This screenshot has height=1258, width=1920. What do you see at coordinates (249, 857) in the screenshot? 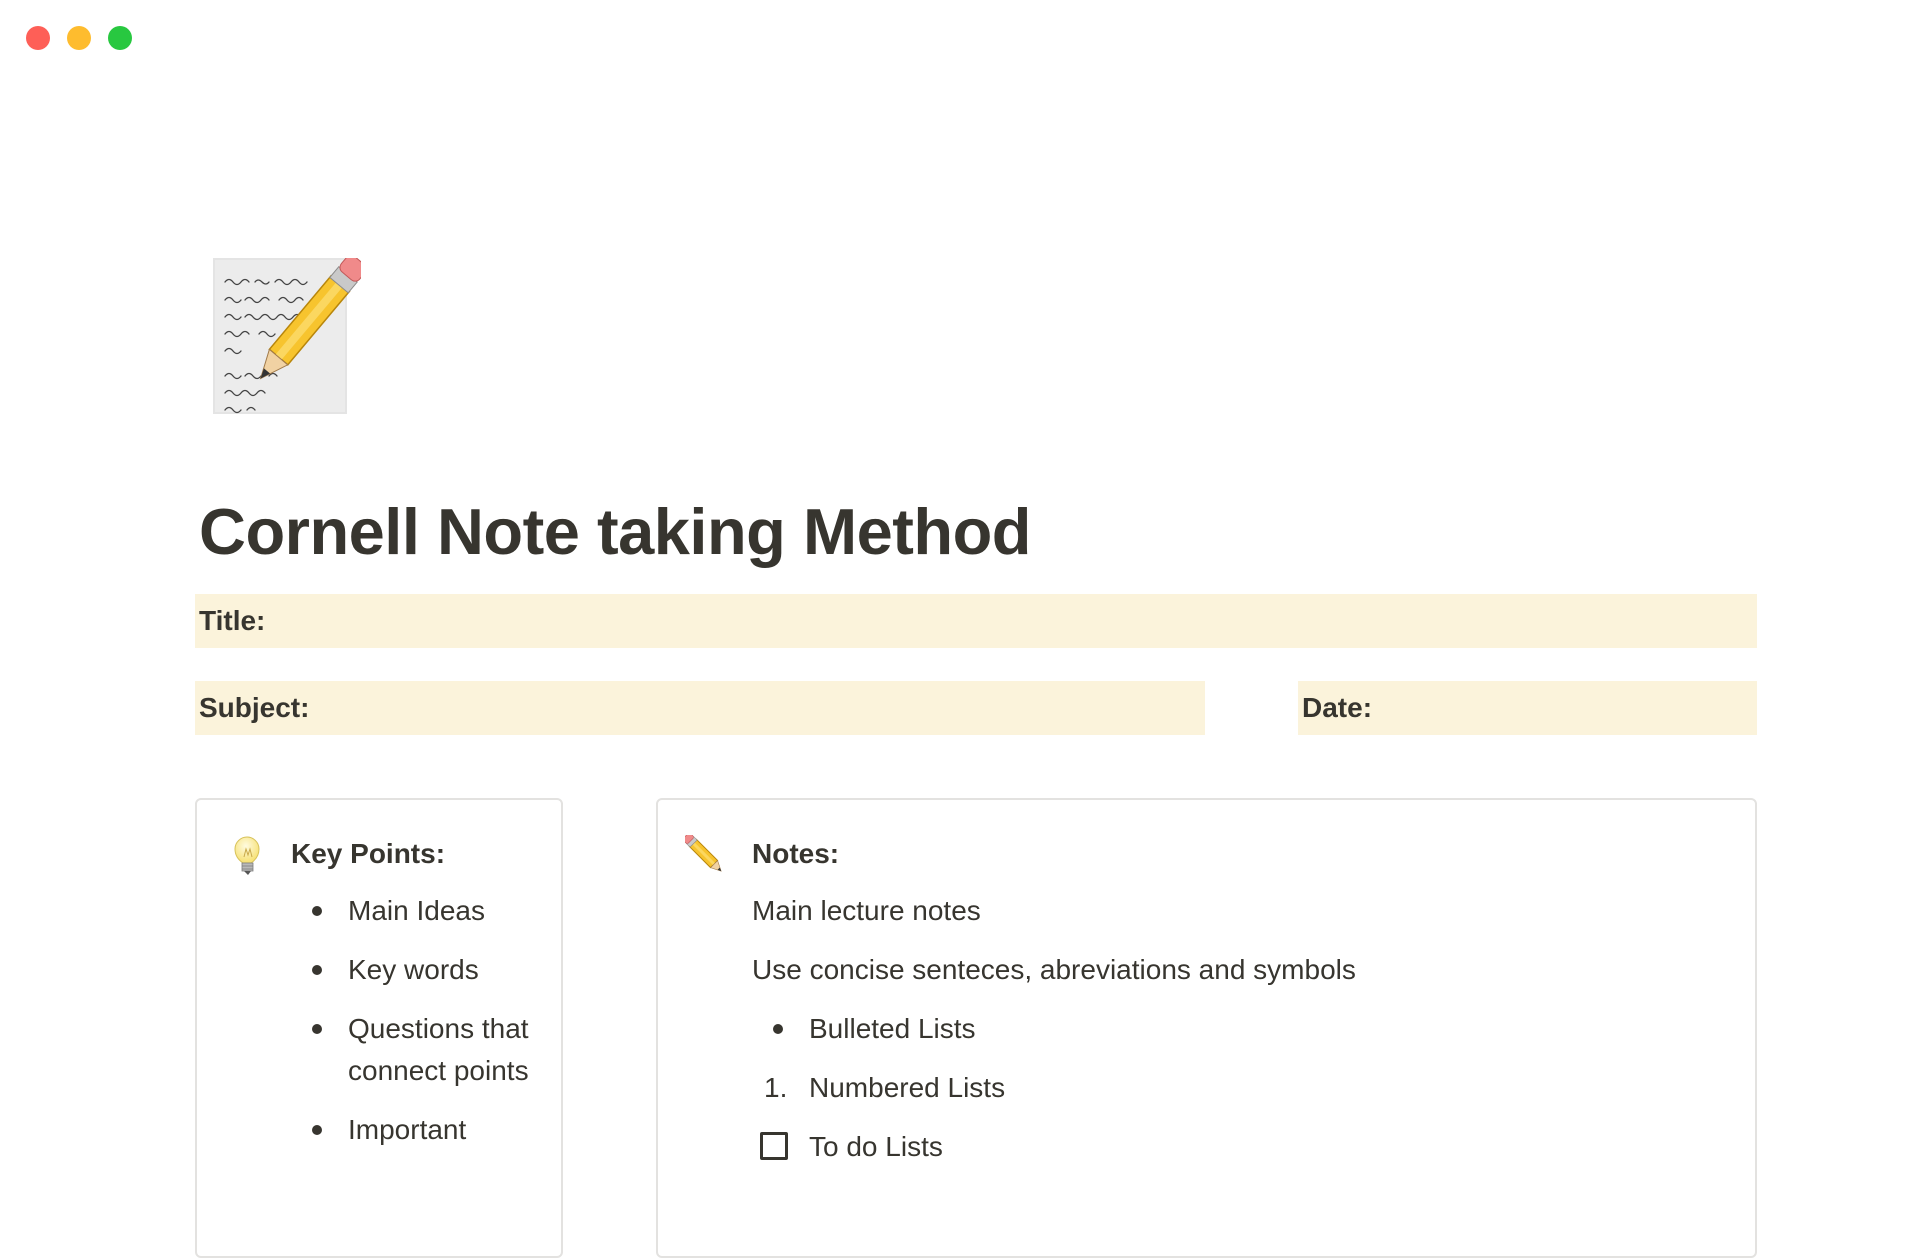
I see `light-bulb-icon` at bounding box center [249, 857].